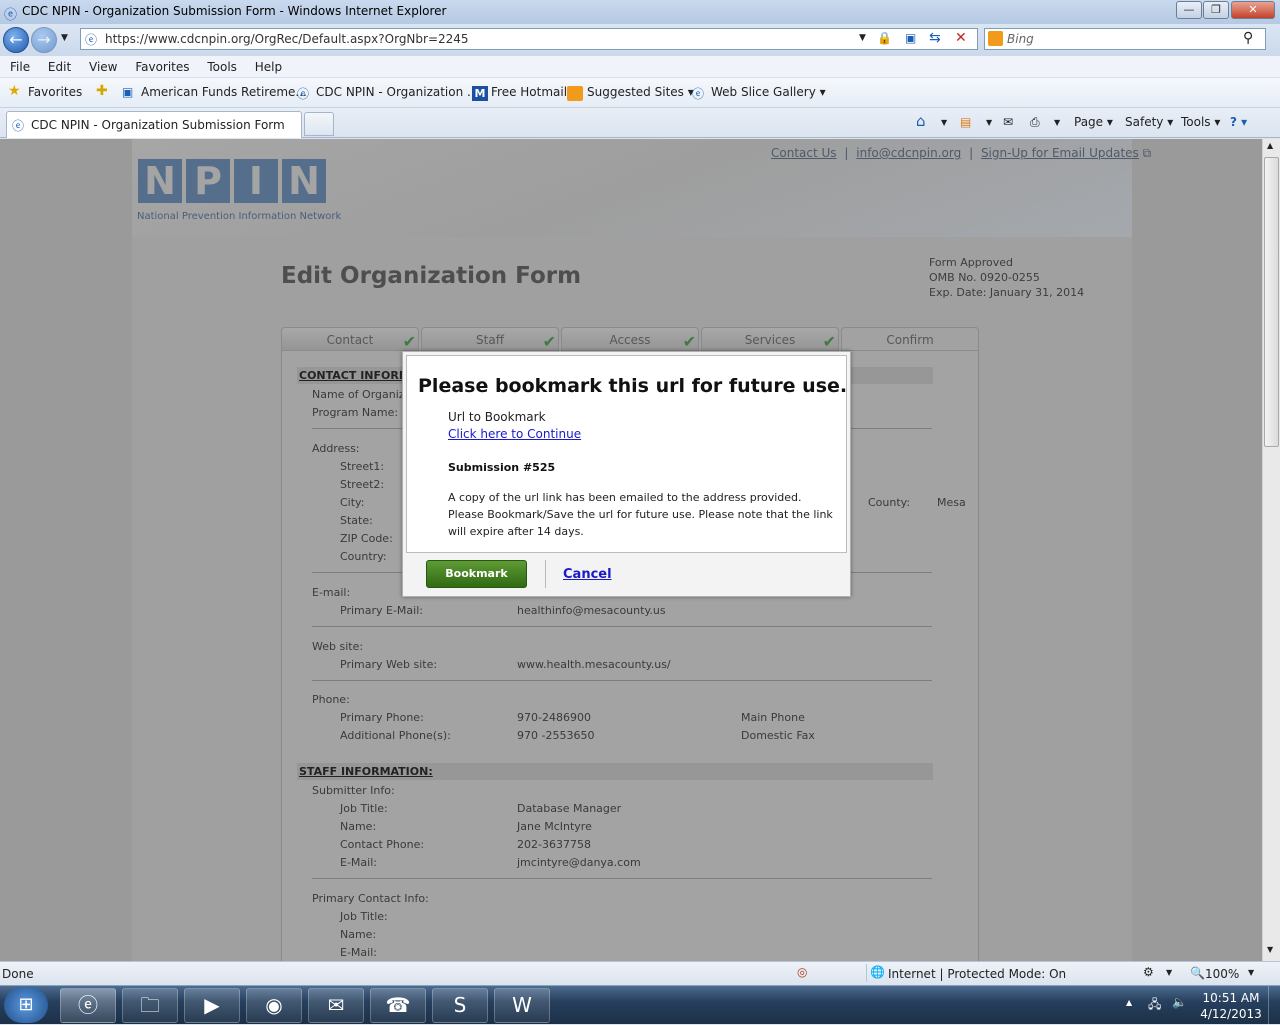 Image resolution: width=1280 pixels, height=1025 pixels. I want to click on taskbar-word-icon: W, so click(522, 1005).